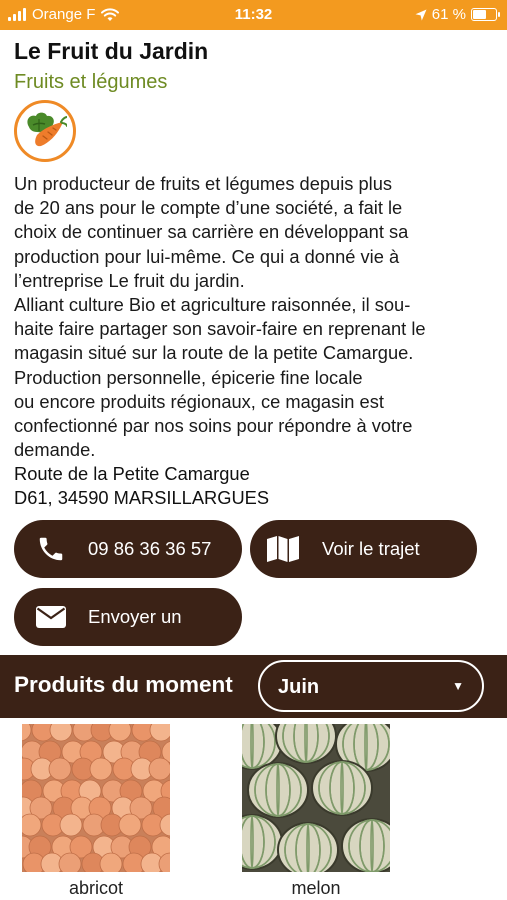 The height and width of the screenshot is (900, 507). I want to click on call-button-label: 09 86 36 36 57, so click(150, 548).